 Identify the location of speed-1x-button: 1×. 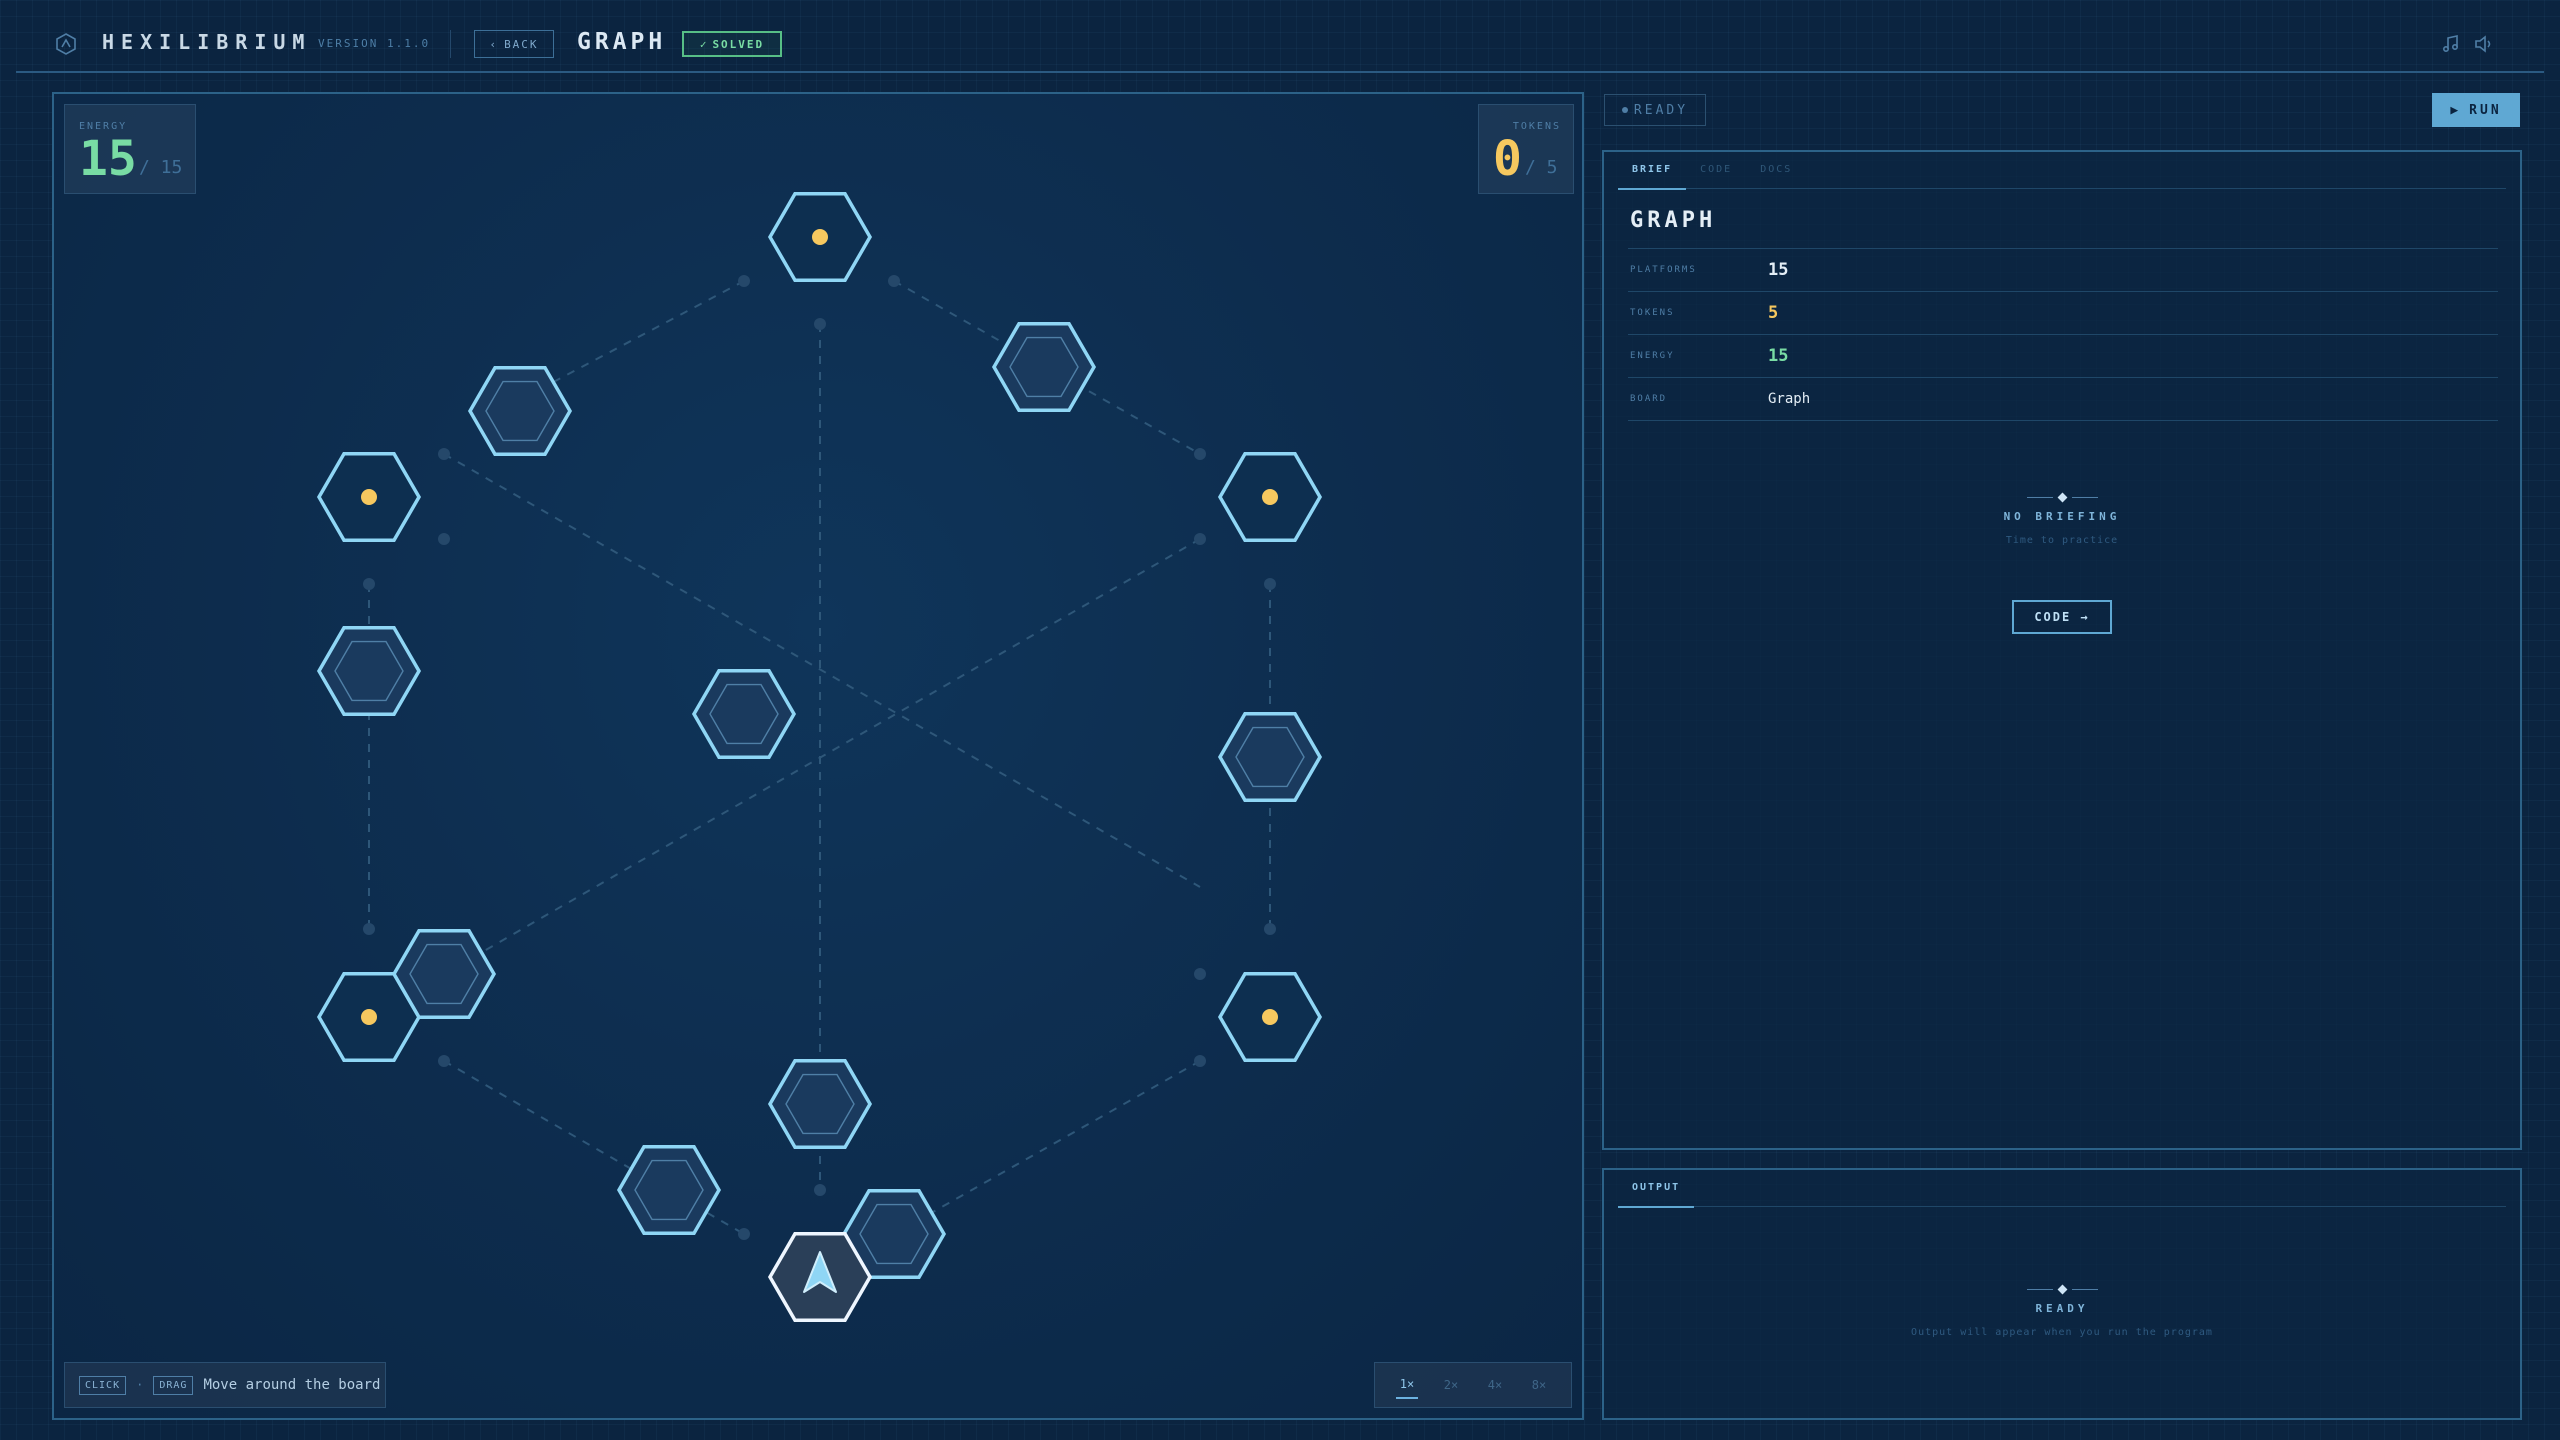
(1407, 1385).